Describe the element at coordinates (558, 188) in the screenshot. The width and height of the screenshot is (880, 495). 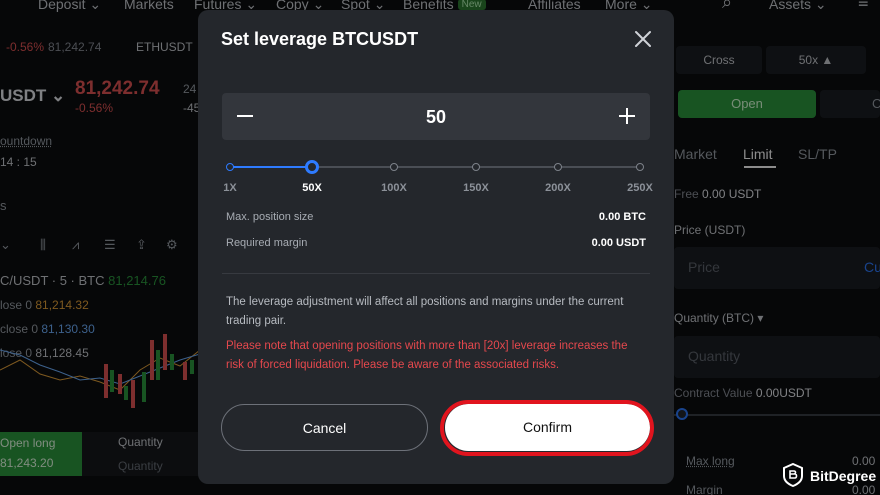
I see `slider-label: 200X` at that location.